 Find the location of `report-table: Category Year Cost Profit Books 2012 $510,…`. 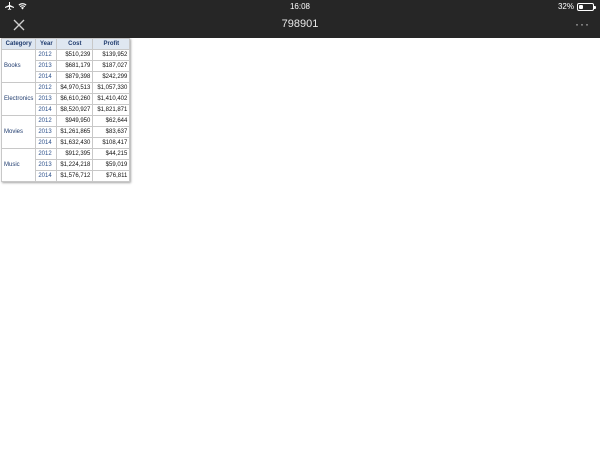

report-table: Category Year Cost Profit Books 2012 $510,… is located at coordinates (65, 110).